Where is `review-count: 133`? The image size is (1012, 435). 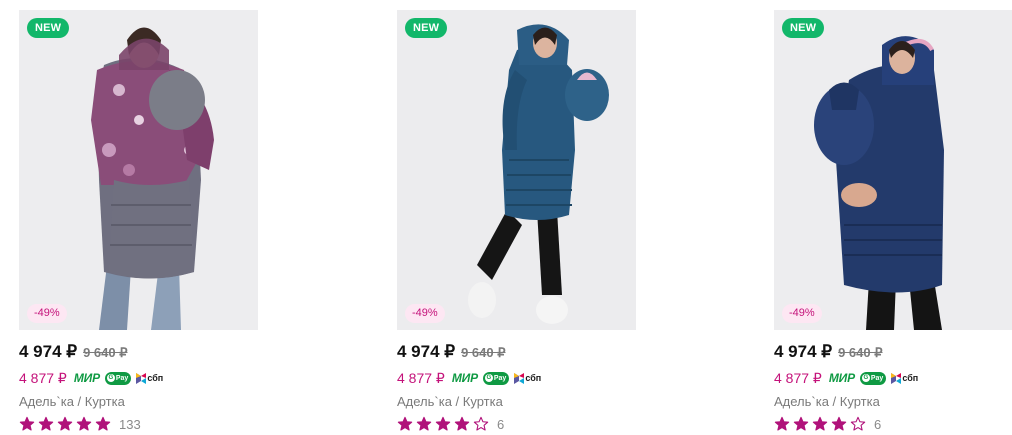 review-count: 133 is located at coordinates (130, 424).